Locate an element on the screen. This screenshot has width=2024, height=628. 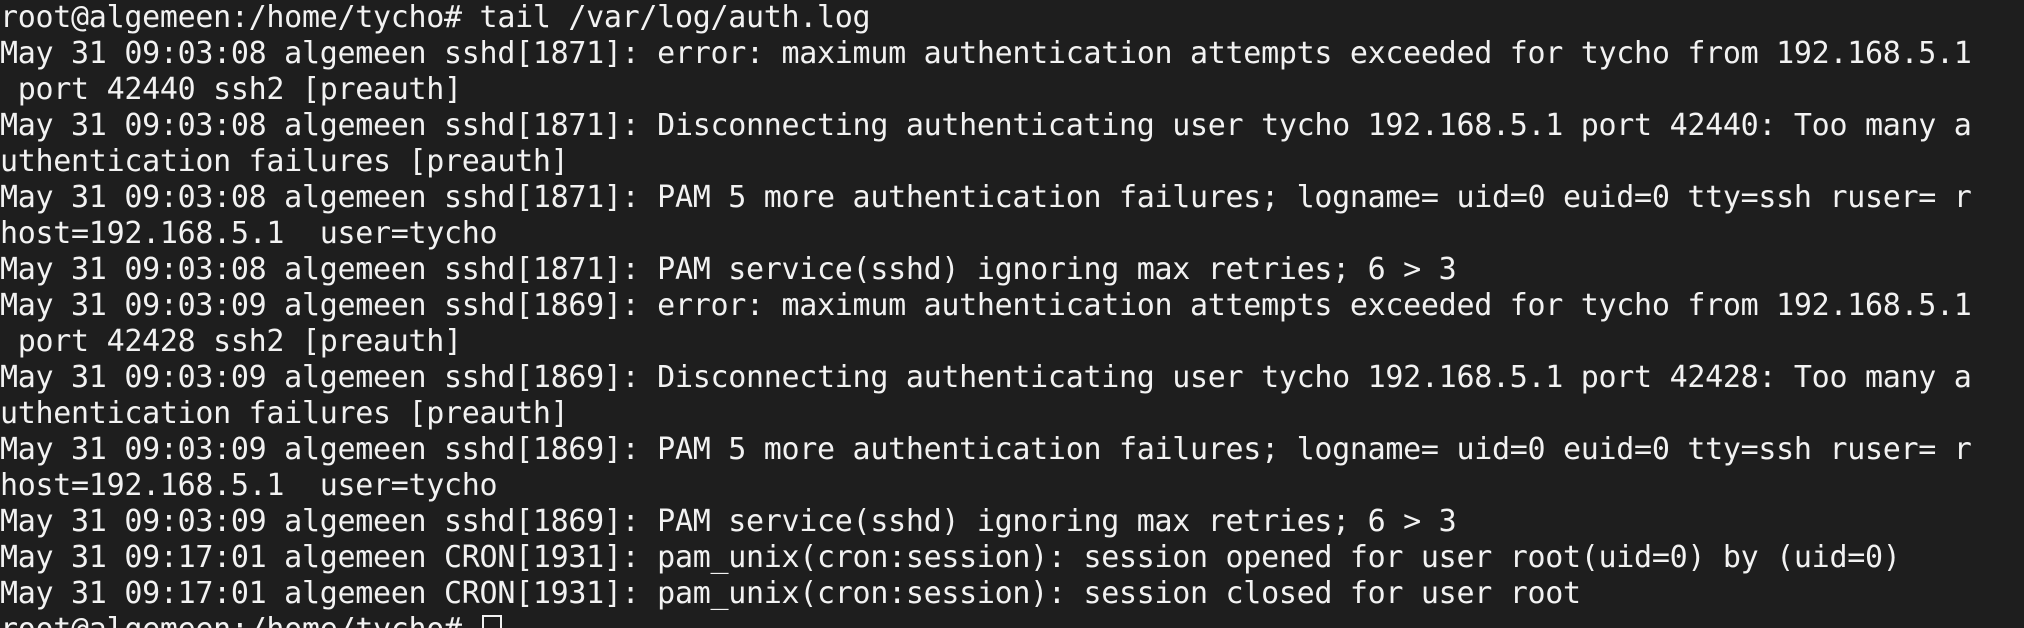
shell-prompt-line: root@algemeen:/home/tycho# is located at coordinates (1012, 620).